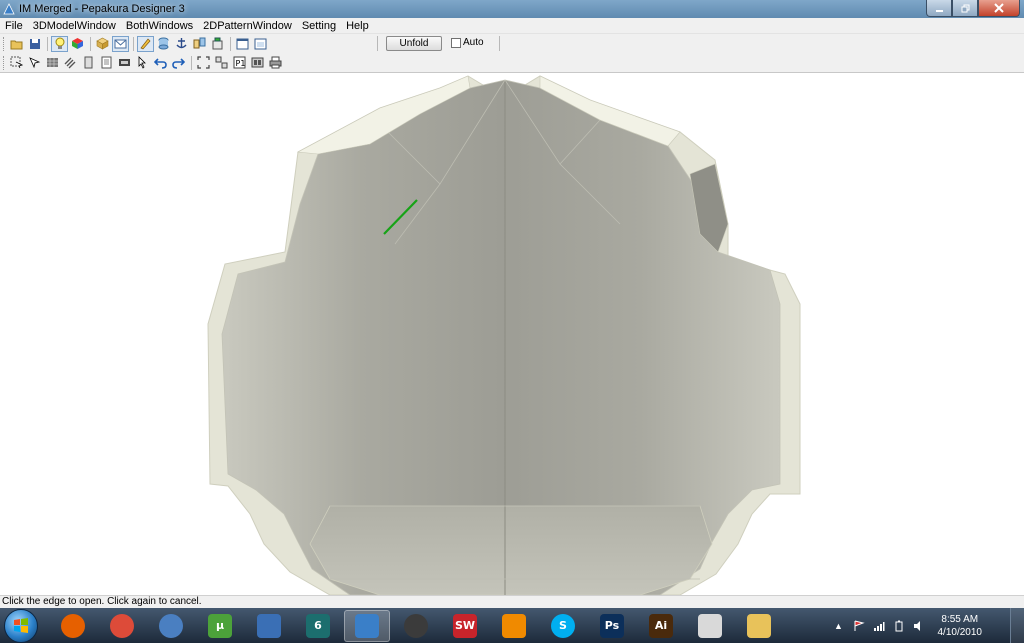 The height and width of the screenshot is (643, 1024). Describe the element at coordinates (318, 626) in the screenshot. I see `taskbar-app-button: 6` at that location.